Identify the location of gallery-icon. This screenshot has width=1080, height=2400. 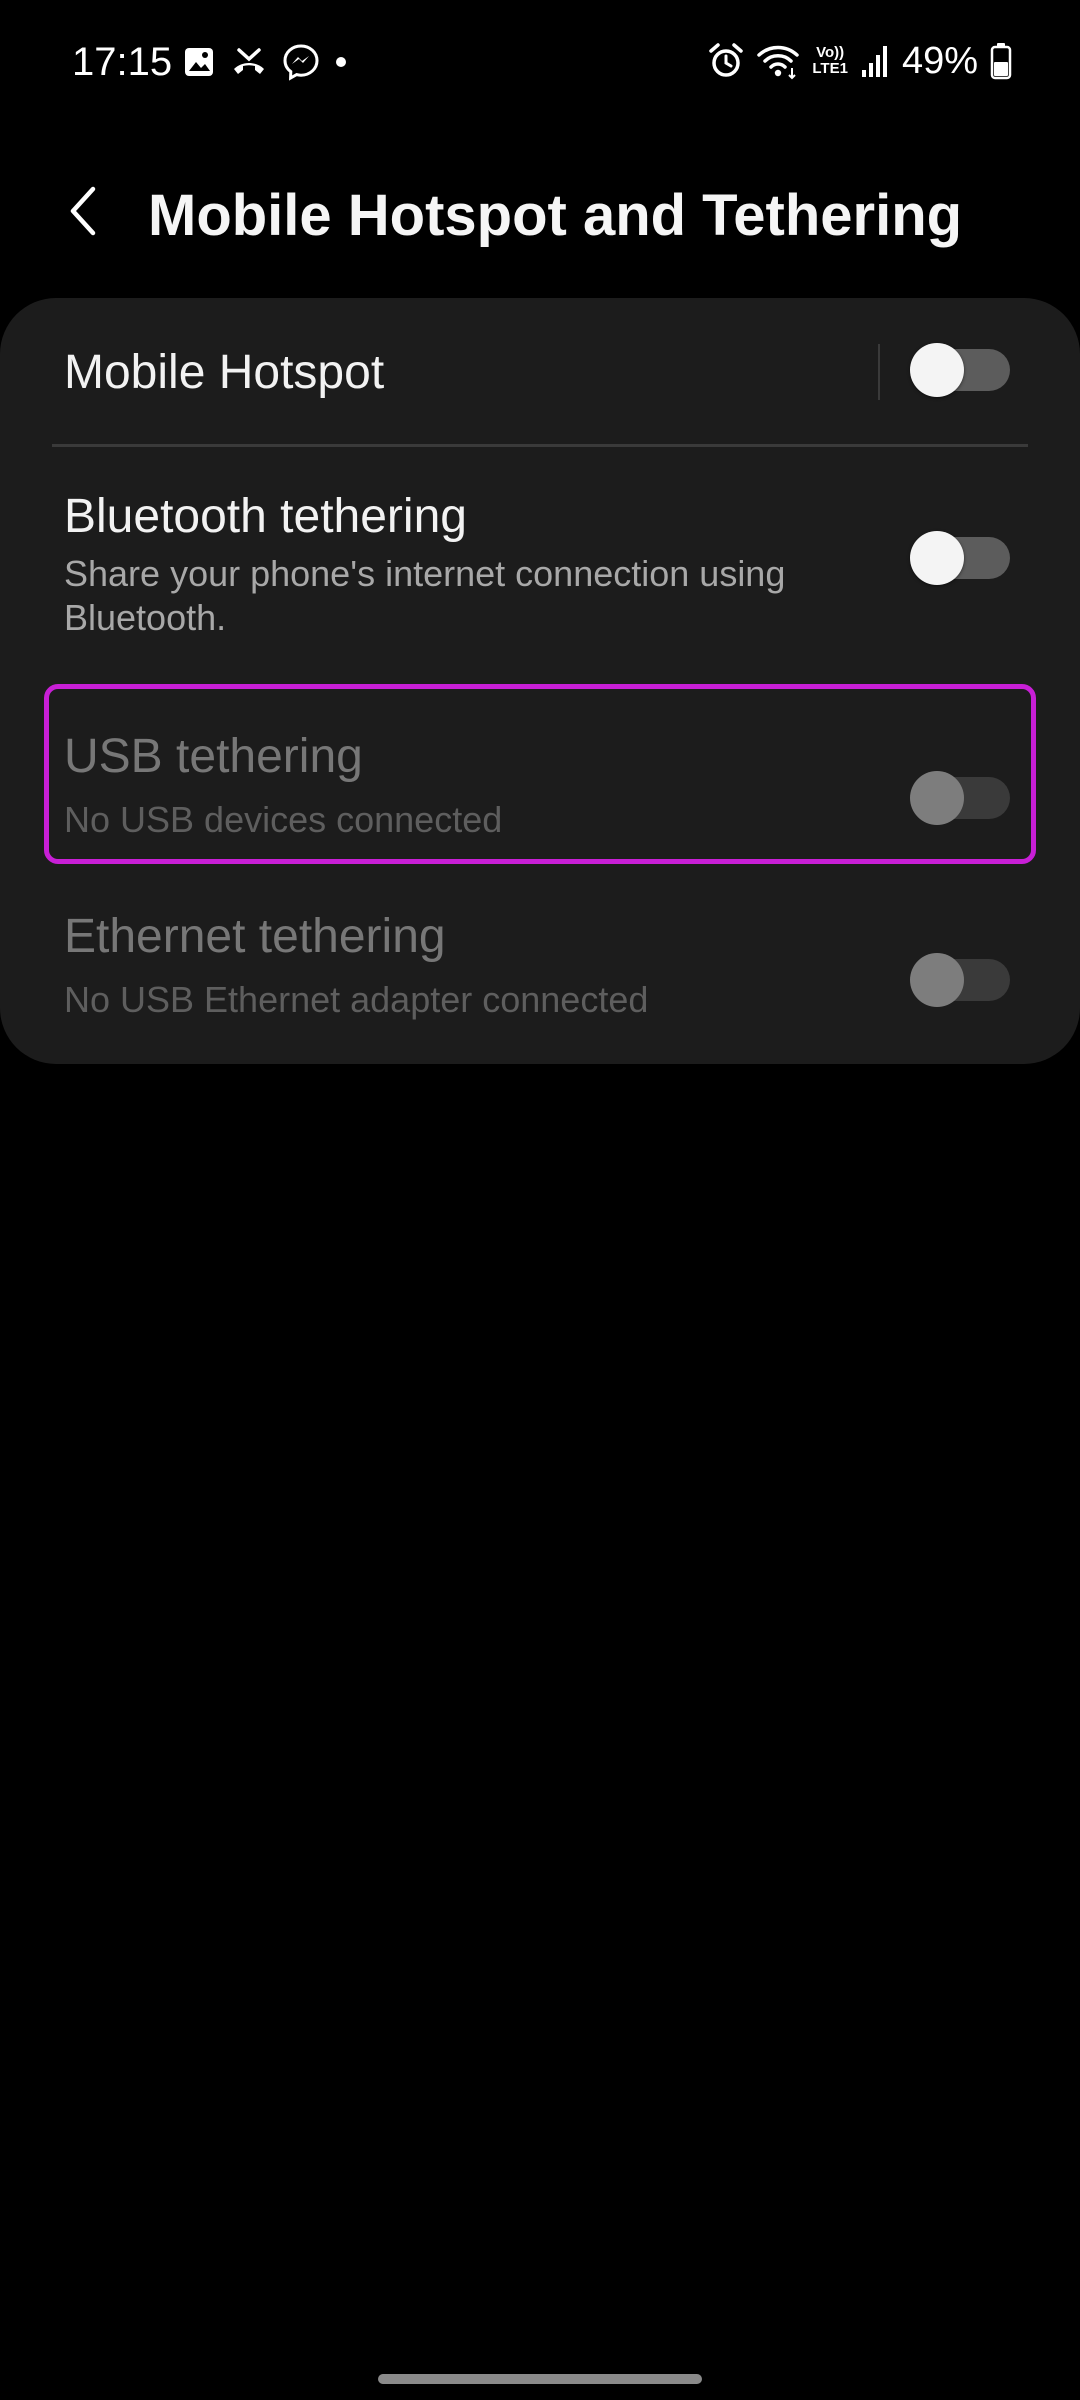
(199, 62).